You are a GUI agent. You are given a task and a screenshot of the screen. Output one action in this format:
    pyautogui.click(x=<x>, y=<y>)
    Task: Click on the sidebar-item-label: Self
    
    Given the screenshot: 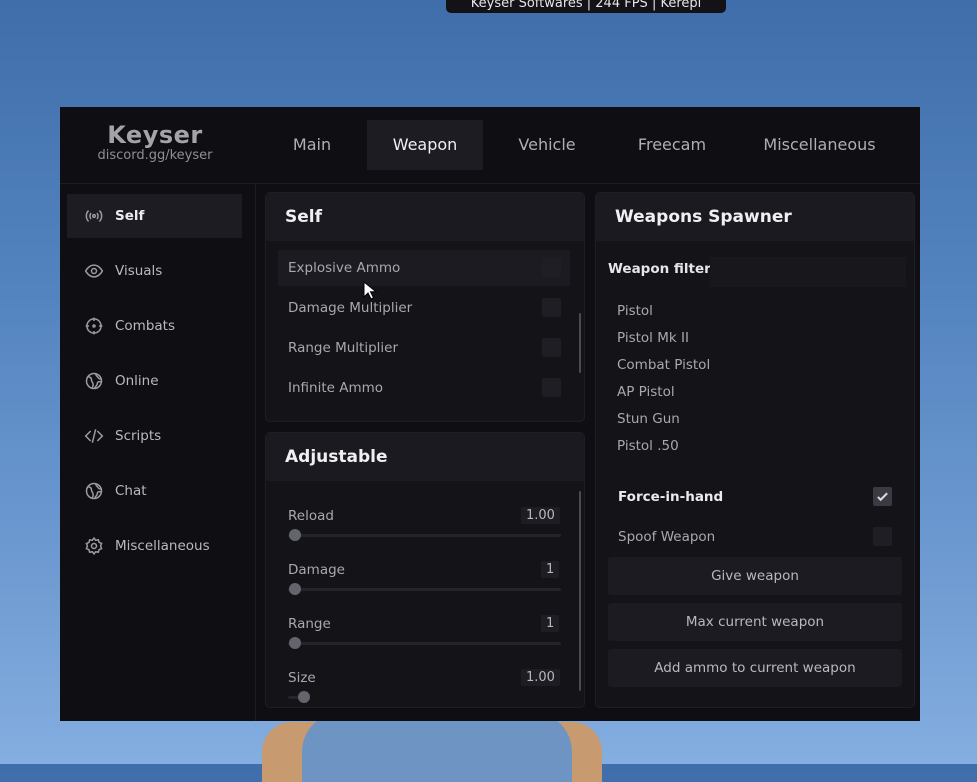 What is the action you would take?
    pyautogui.click(x=130, y=216)
    